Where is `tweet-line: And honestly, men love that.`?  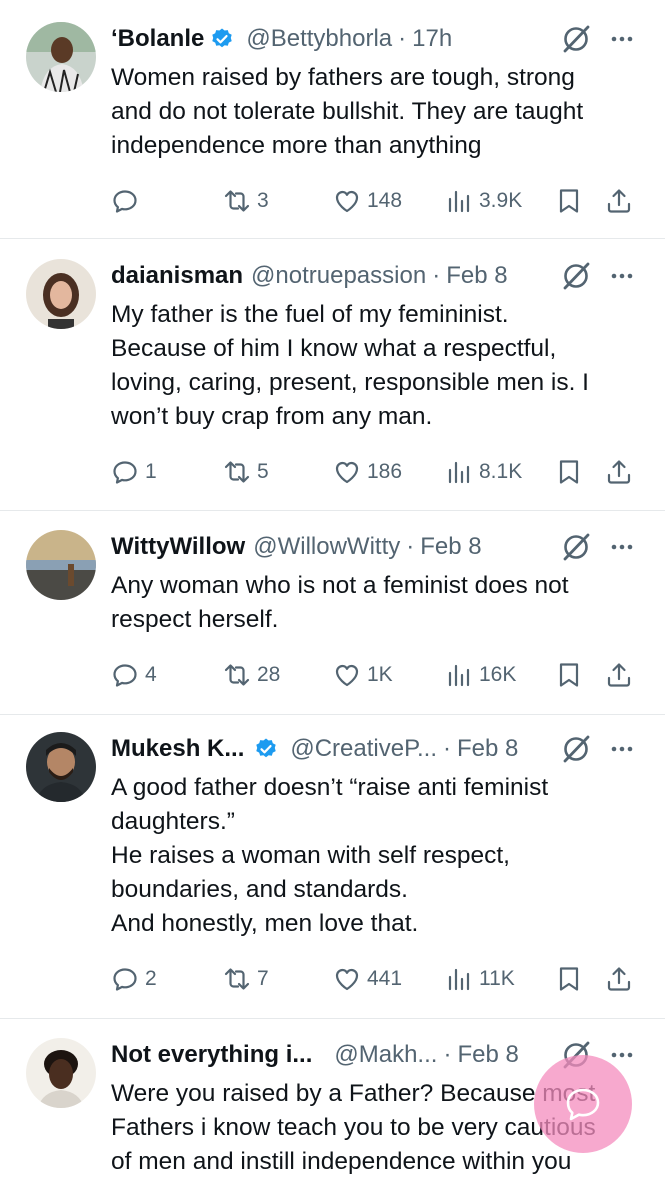 tweet-line: And honestly, men love that. is located at coordinates (265, 923).